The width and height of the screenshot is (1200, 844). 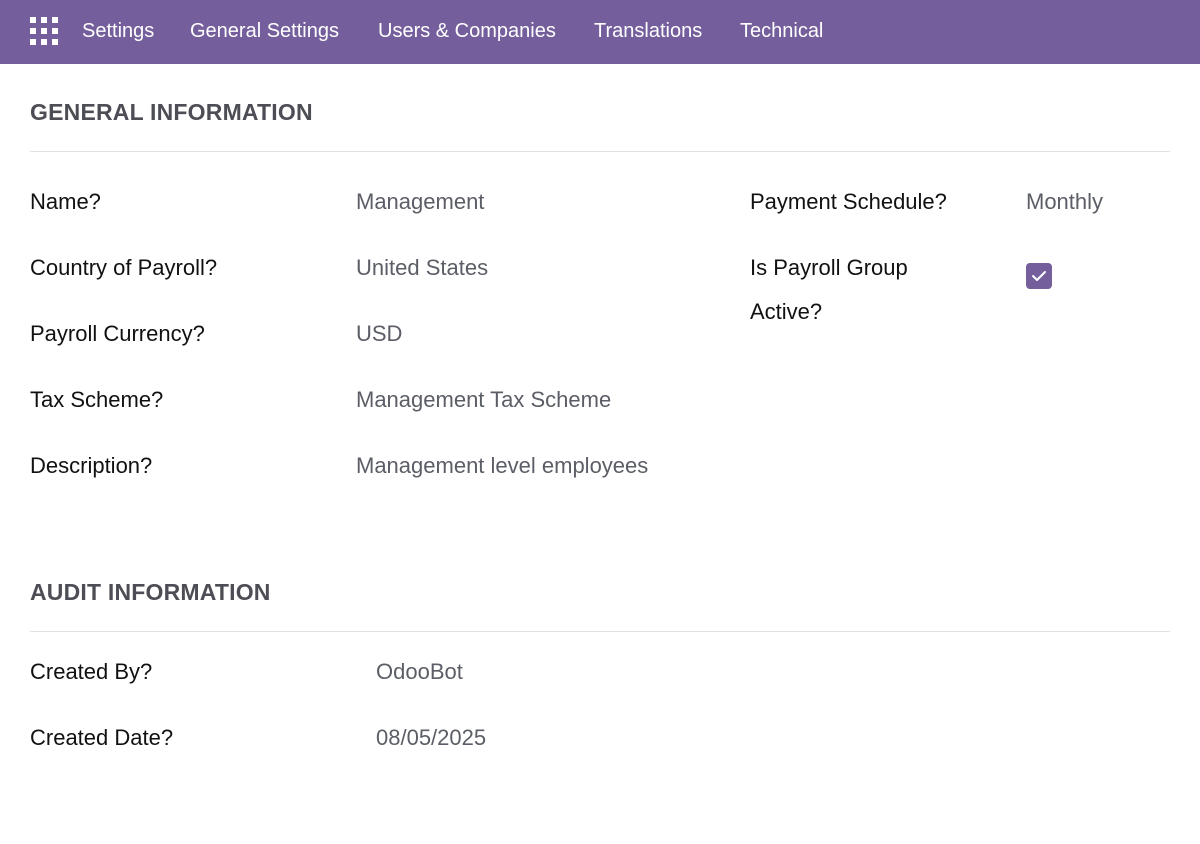 What do you see at coordinates (65, 201) in the screenshot?
I see `name-label: Name?` at bounding box center [65, 201].